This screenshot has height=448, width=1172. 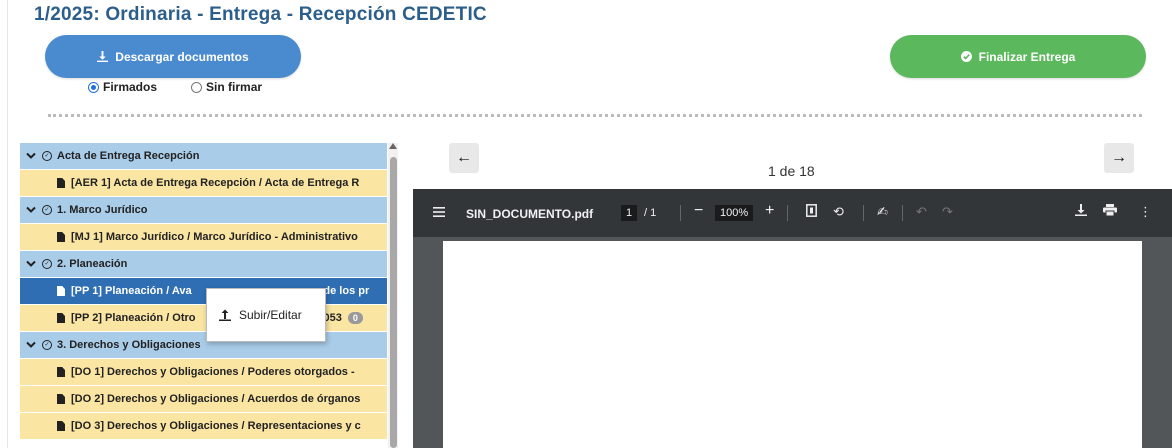 I want to click on tree-document-pp1: [PP 1] Planeación / Ava o de los pr, so click(x=203, y=291).